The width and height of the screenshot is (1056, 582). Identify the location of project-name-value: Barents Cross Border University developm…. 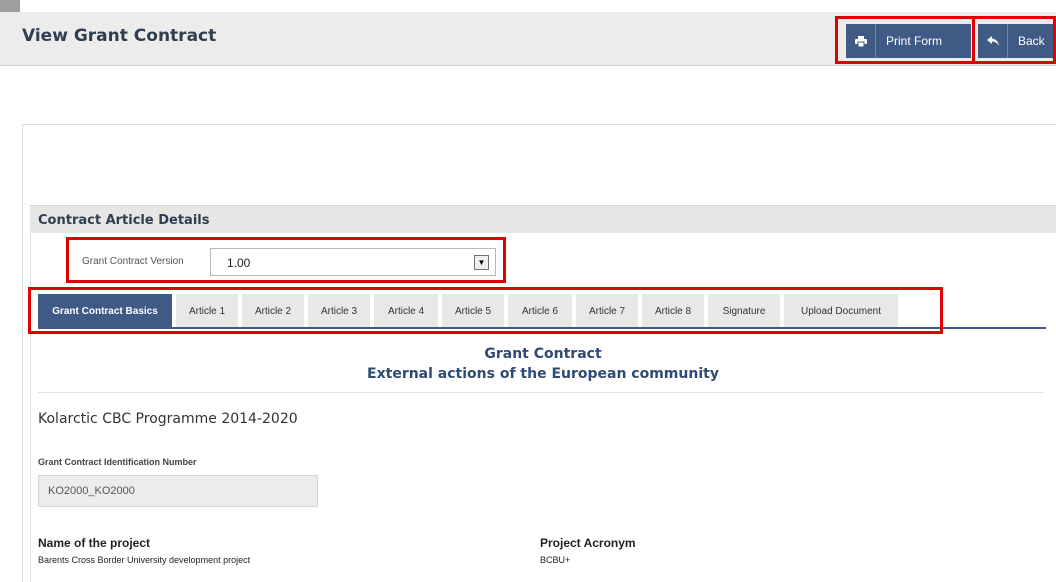
(144, 560).